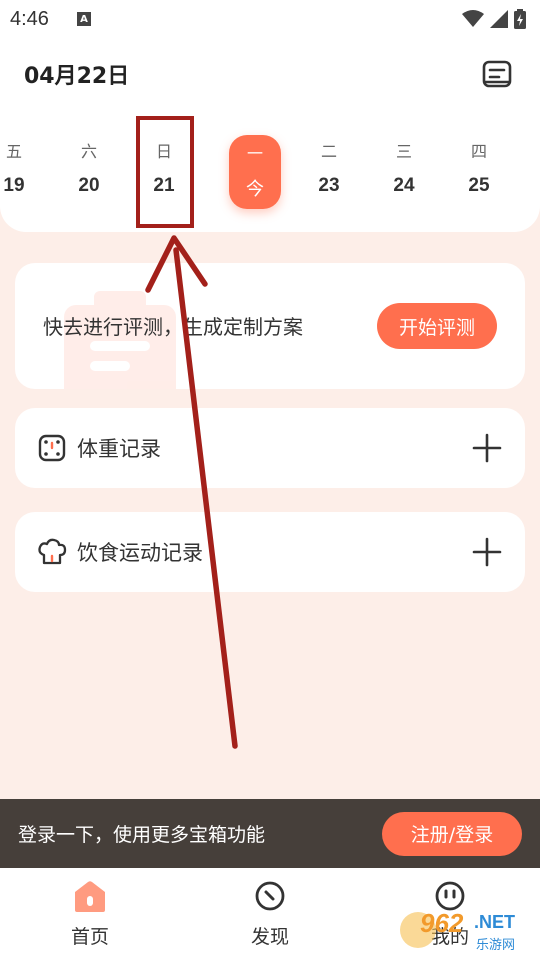 This screenshot has height=960, width=540. What do you see at coordinates (269, 937) in the screenshot?
I see `nav-label-discover: 发现` at bounding box center [269, 937].